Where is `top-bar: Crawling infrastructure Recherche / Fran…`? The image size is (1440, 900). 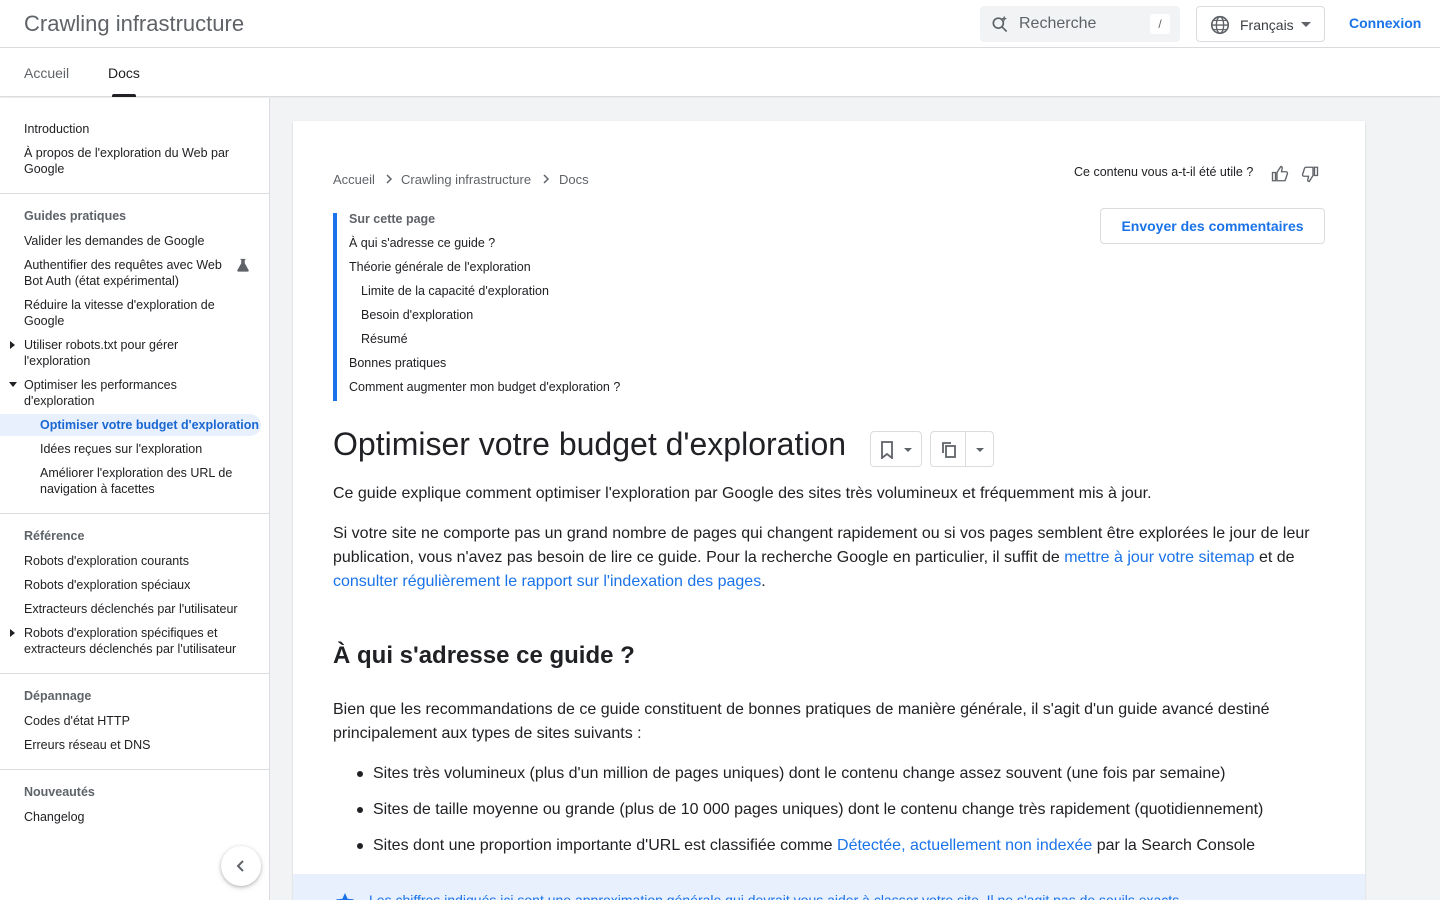 top-bar: Crawling infrastructure Recherche / Fran… is located at coordinates (720, 24).